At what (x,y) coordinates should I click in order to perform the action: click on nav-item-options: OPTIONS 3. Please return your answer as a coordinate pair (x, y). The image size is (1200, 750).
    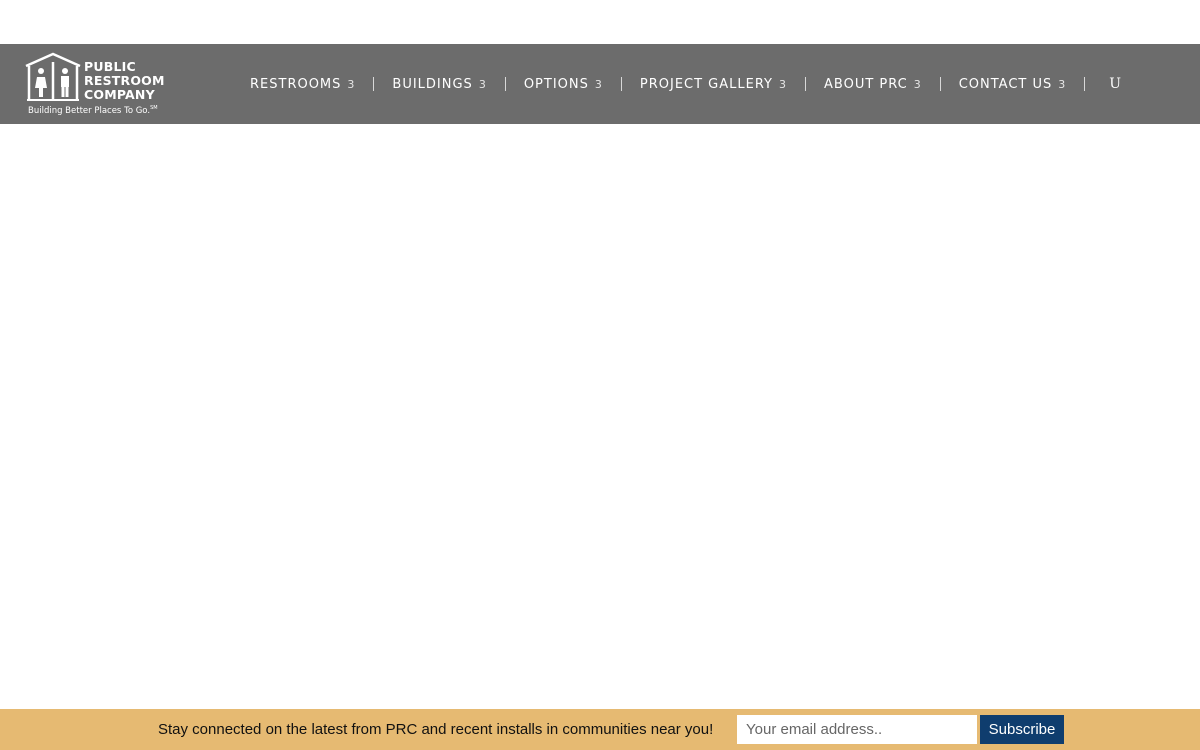
    Looking at the image, I should click on (563, 84).